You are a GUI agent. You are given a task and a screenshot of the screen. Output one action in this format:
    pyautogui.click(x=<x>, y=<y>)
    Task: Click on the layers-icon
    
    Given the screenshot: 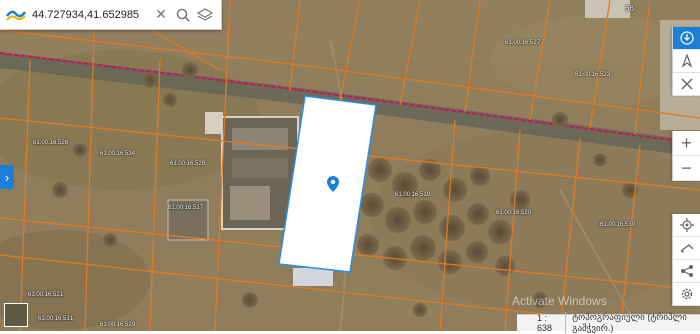 What is the action you would take?
    pyautogui.click(x=205, y=15)
    